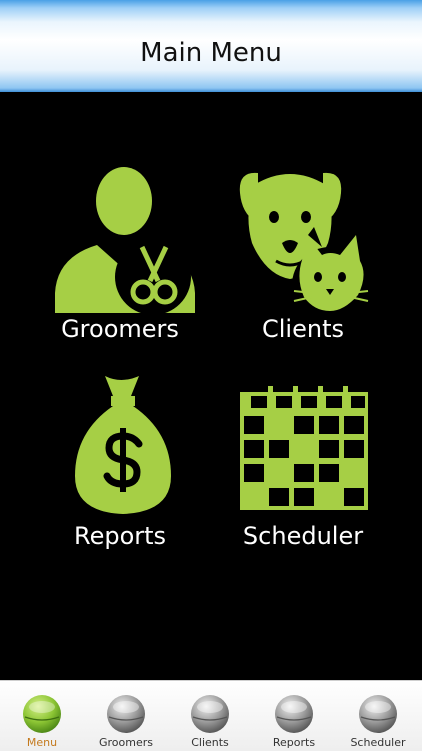 The height and width of the screenshot is (751, 422). Describe the element at coordinates (120, 536) in the screenshot. I see `reports-label: Reports` at that location.